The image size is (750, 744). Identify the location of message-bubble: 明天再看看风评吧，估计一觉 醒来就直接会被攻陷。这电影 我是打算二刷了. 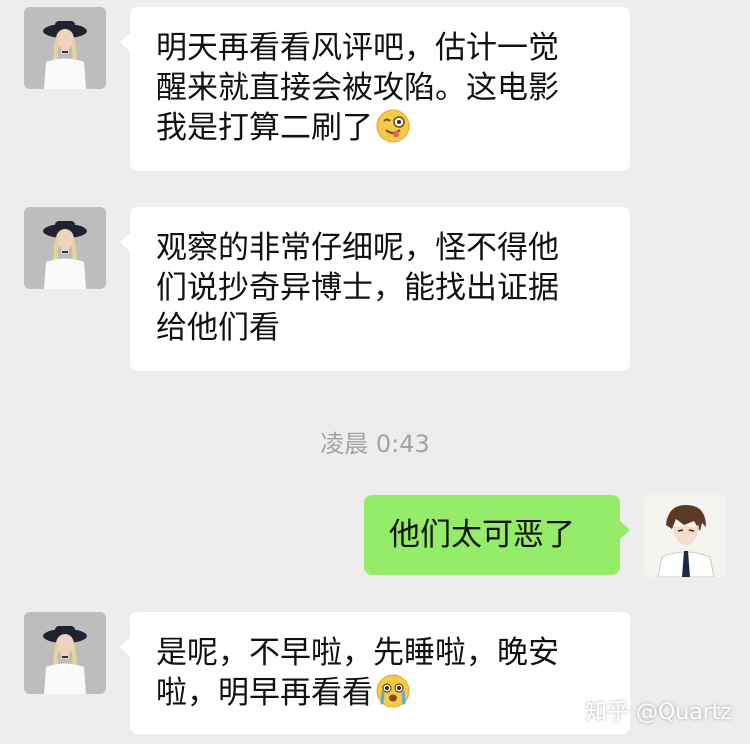
(375, 89).